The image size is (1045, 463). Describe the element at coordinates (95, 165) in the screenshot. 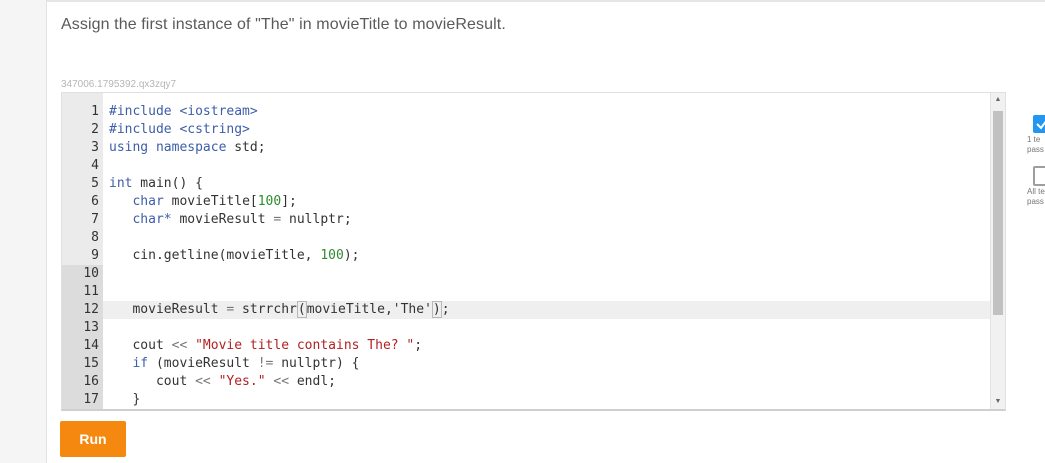

I see `line-number: 4` at that location.